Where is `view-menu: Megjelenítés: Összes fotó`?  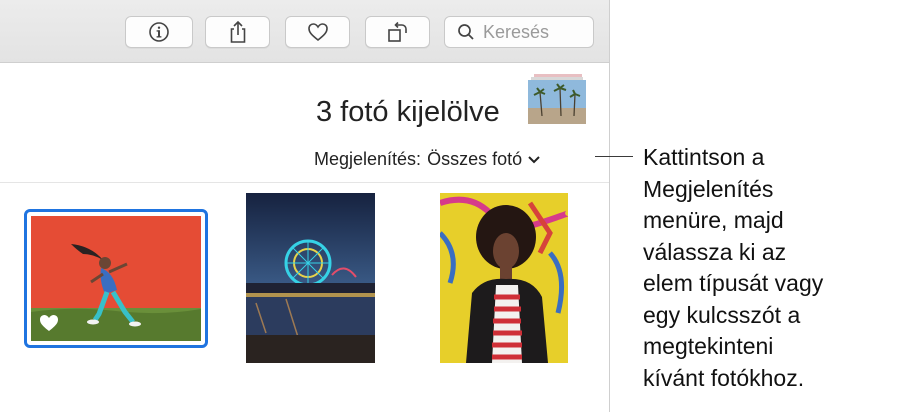 view-menu: Megjelenítés: Összes fotó is located at coordinates (428, 159).